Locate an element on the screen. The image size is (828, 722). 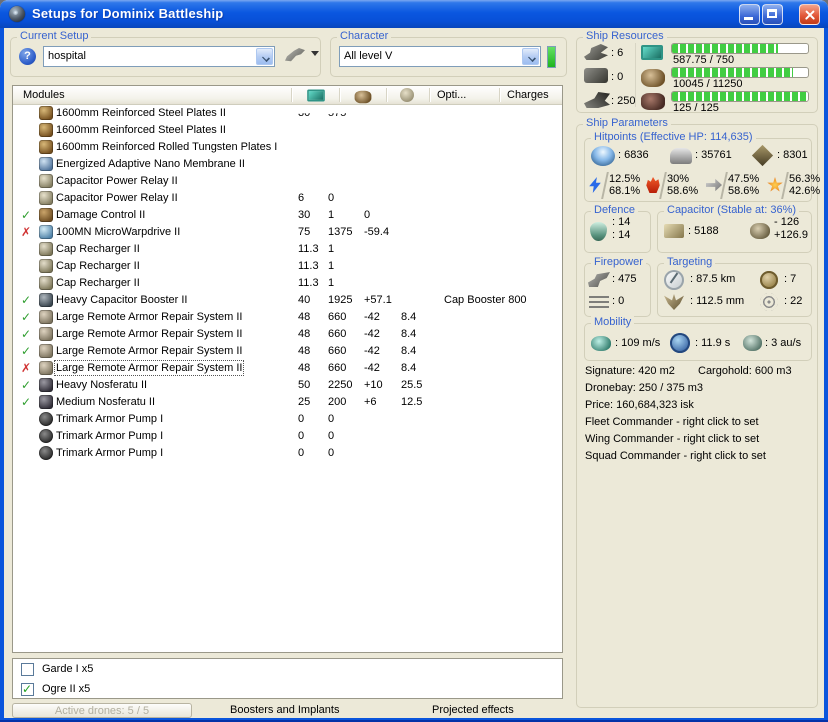
charges-column-header: Charges is located at coordinates (528, 95).